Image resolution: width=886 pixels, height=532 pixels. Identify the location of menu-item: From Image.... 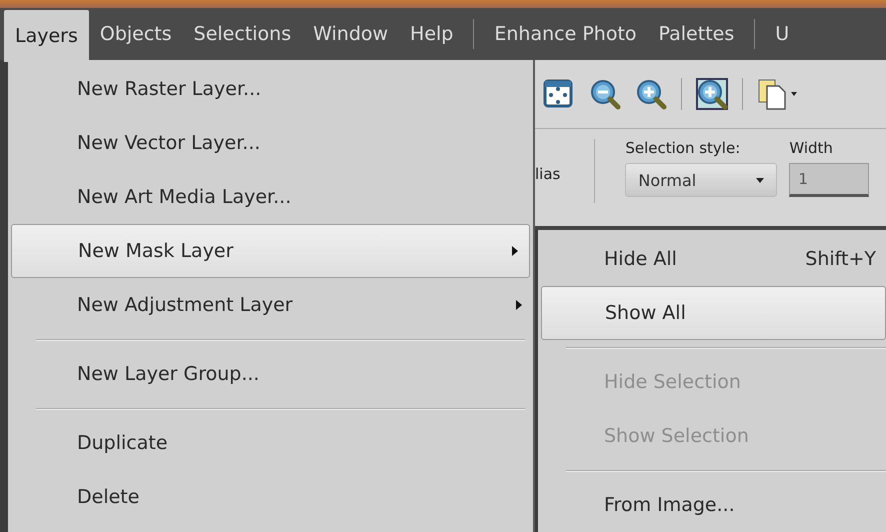
(712, 505).